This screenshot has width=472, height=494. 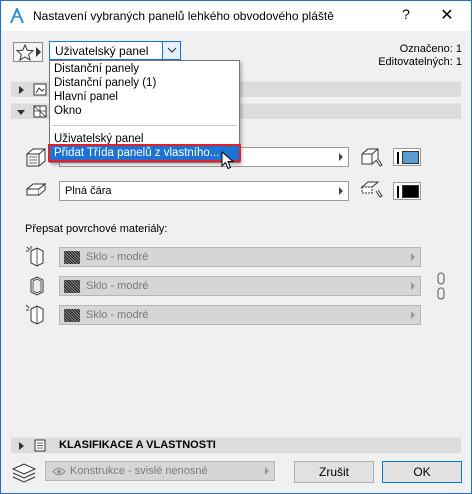 What do you see at coordinates (334, 472) in the screenshot?
I see `cancel-button: Zrušit` at bounding box center [334, 472].